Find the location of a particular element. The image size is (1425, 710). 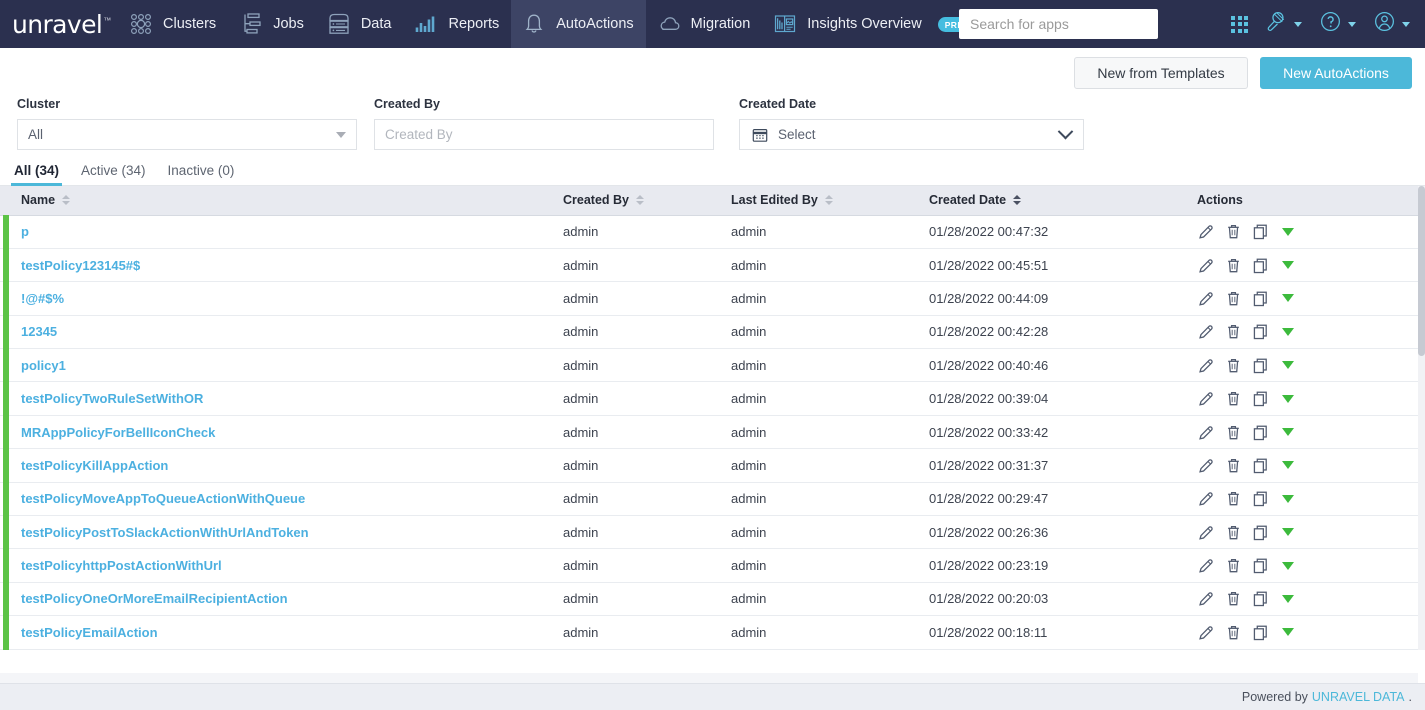

nav-item-data: Data is located at coordinates (360, 24).